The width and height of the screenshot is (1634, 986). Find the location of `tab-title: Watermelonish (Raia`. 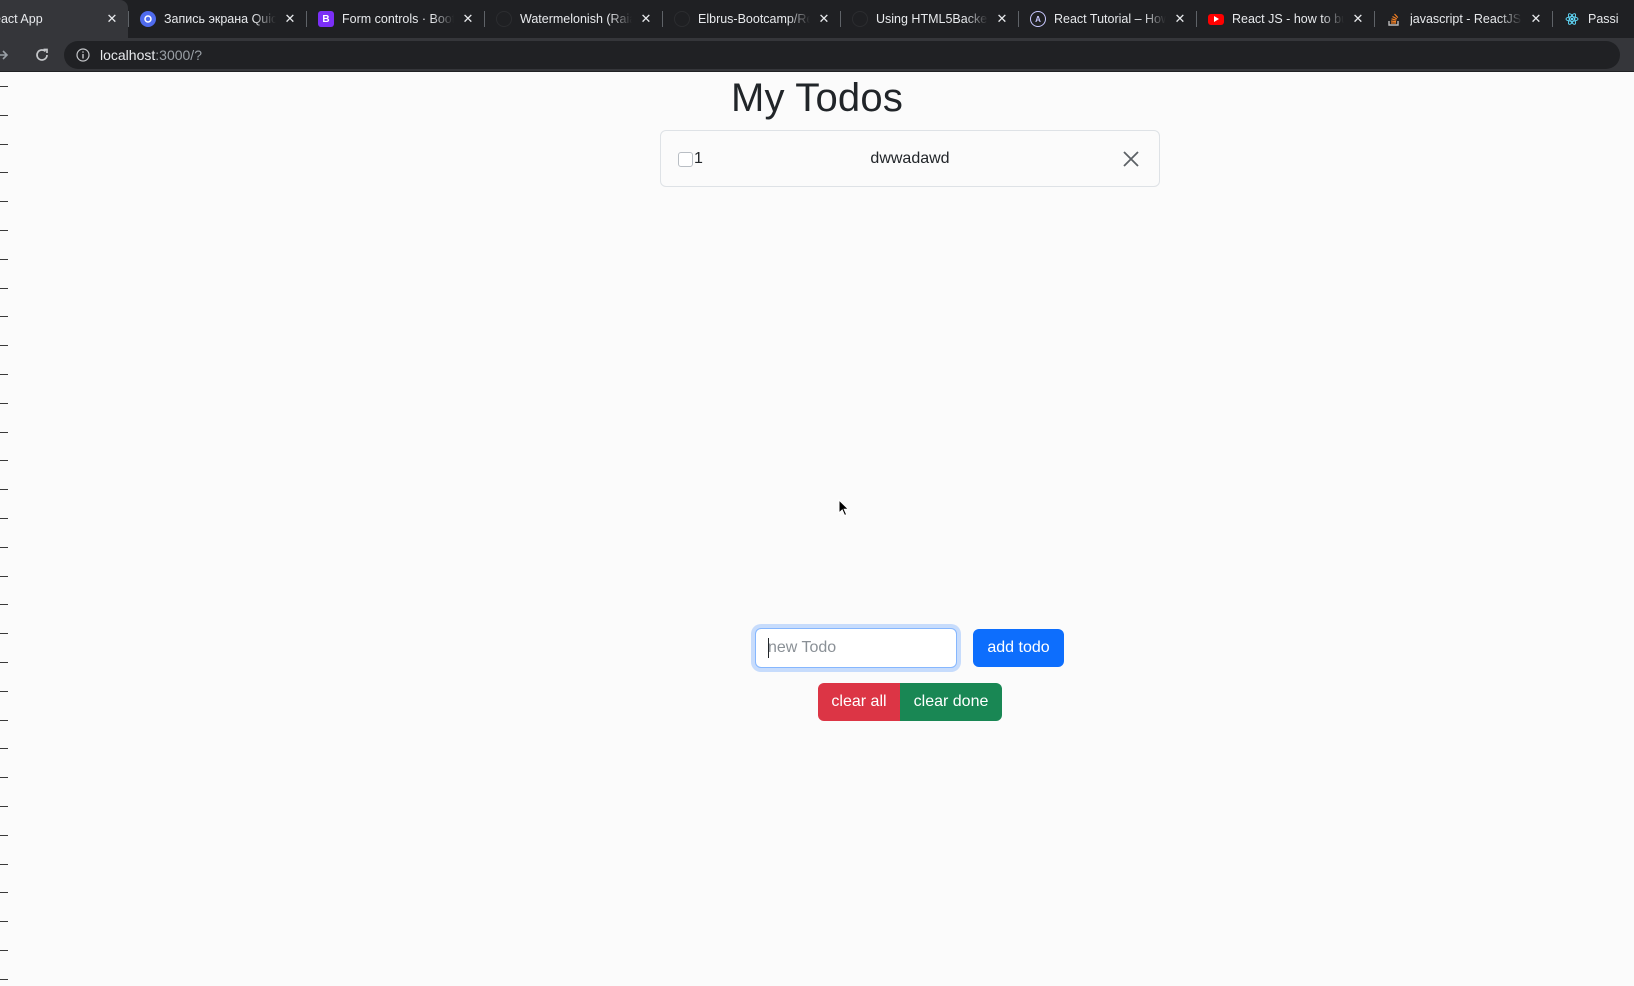

tab-title: Watermelonish (Raia is located at coordinates (576, 19).